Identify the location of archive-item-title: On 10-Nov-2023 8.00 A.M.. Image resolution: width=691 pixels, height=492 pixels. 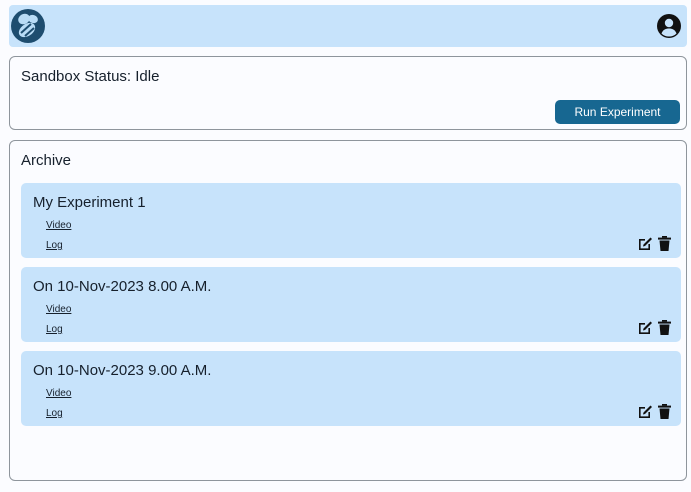
(122, 286).